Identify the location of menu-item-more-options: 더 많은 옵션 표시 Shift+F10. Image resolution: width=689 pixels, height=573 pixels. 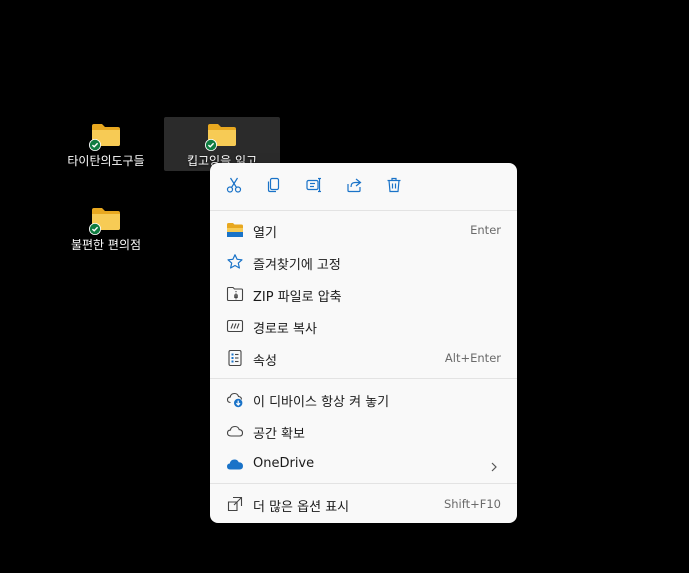
(363, 504).